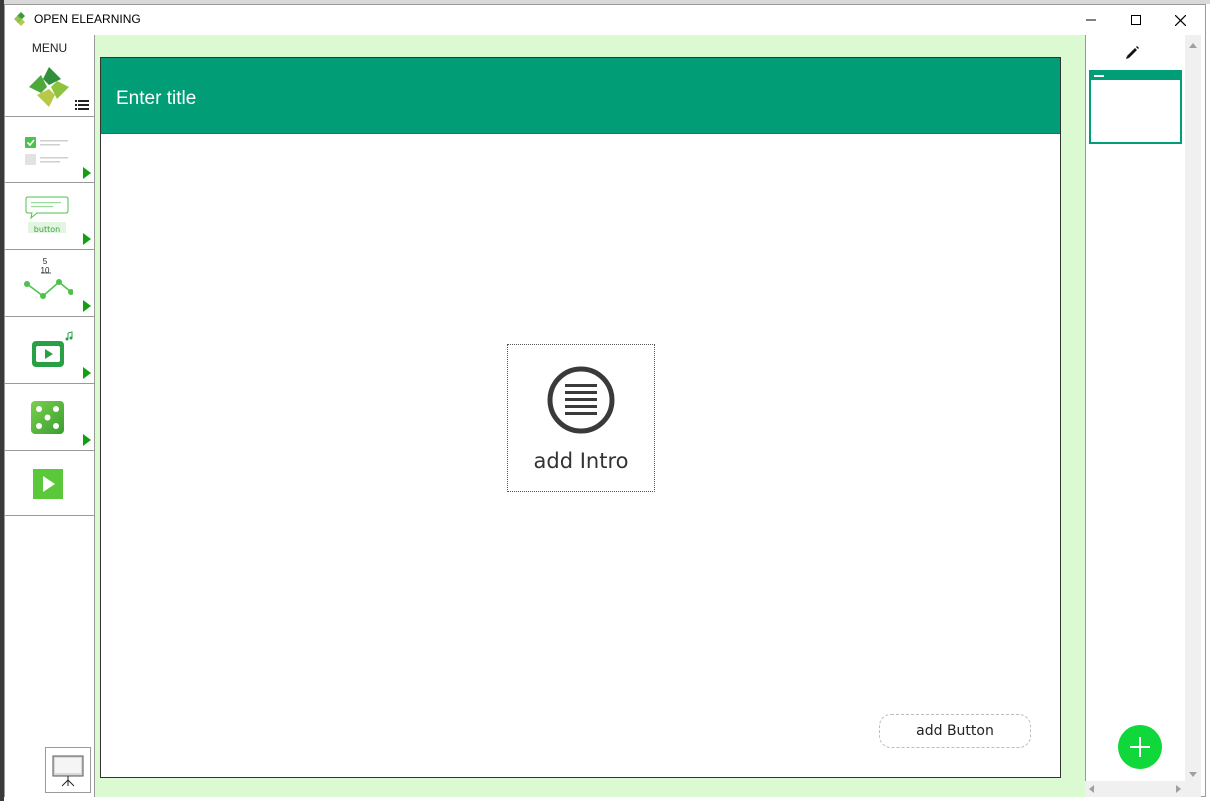  What do you see at coordinates (605, 20) in the screenshot?
I see `title-bar: OPEN ELEARNING` at bounding box center [605, 20].